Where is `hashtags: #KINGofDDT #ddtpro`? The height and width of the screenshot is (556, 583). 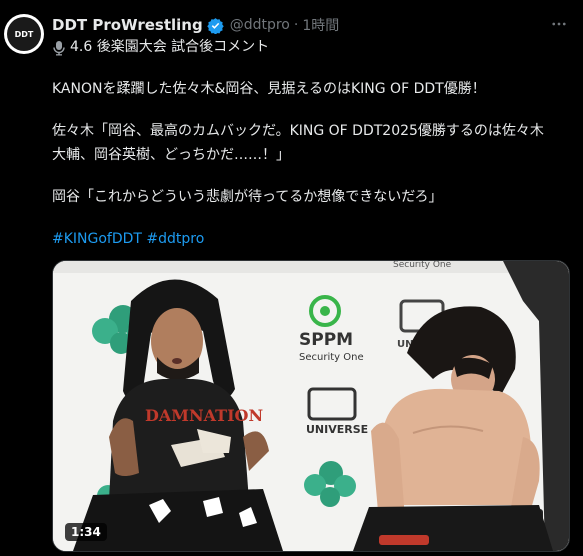
hashtags: #KINGofDDT #ddtpro is located at coordinates (128, 239).